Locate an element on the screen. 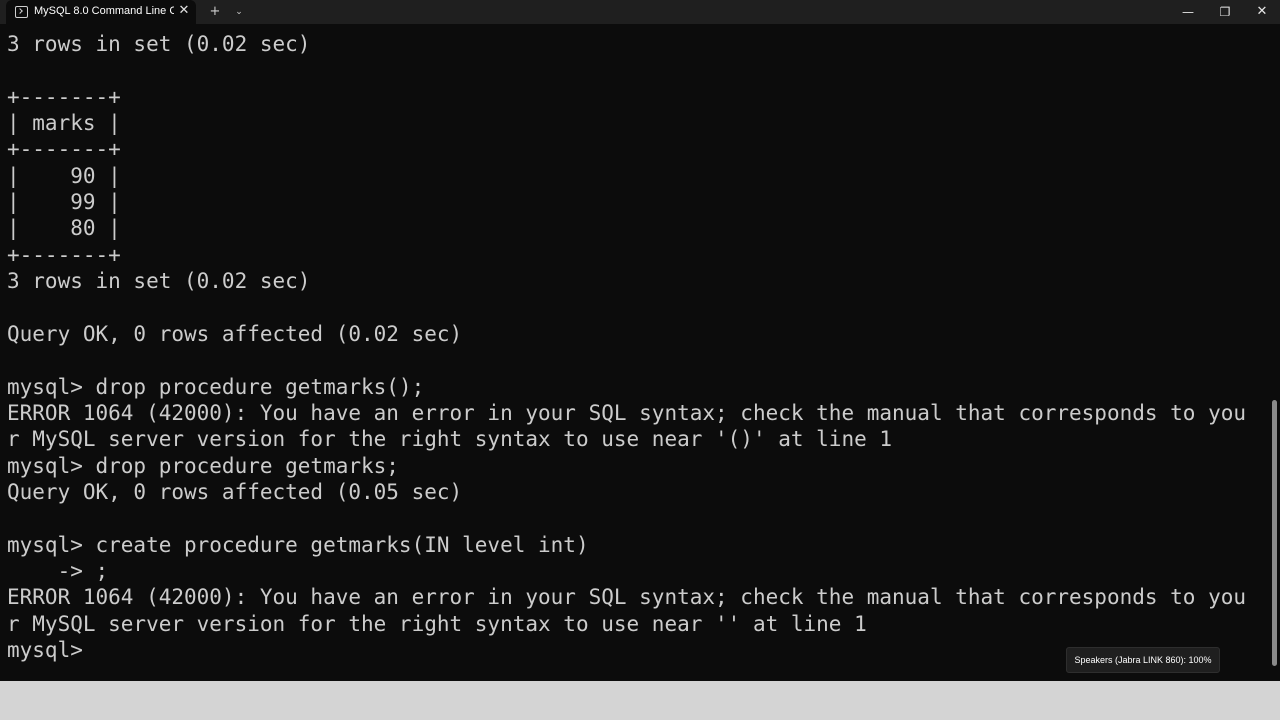 This screenshot has height=720, width=1280. terminal-line: mysql> drop procedure getmarks; is located at coordinates (203, 465).